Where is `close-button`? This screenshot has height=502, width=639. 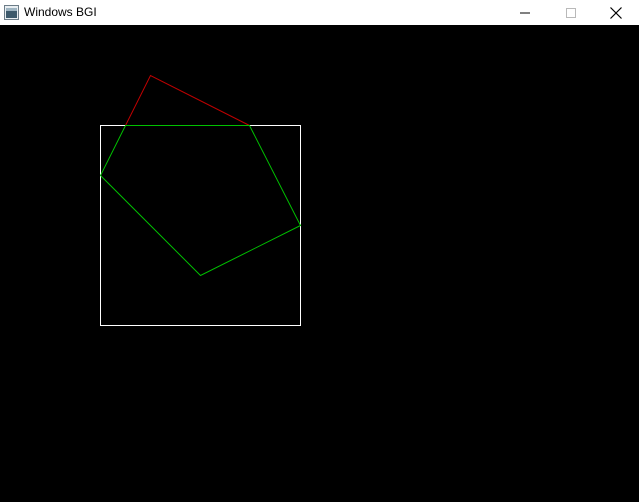 close-button is located at coordinates (616, 12).